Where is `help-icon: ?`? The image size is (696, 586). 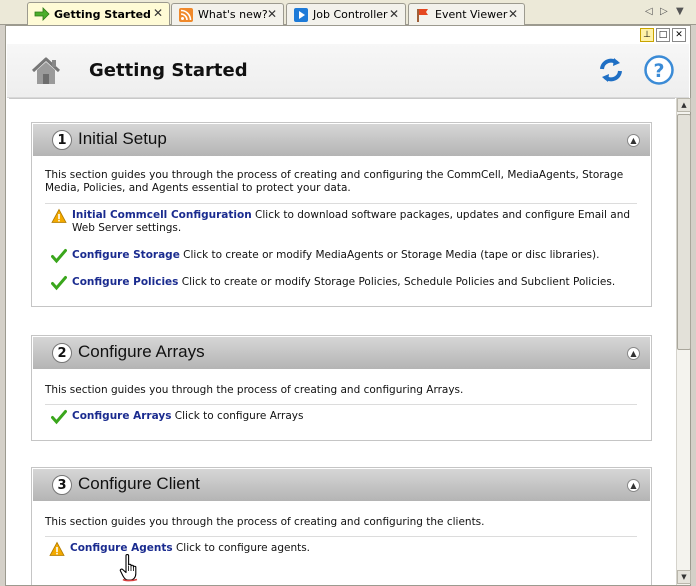 help-icon: ? is located at coordinates (659, 70).